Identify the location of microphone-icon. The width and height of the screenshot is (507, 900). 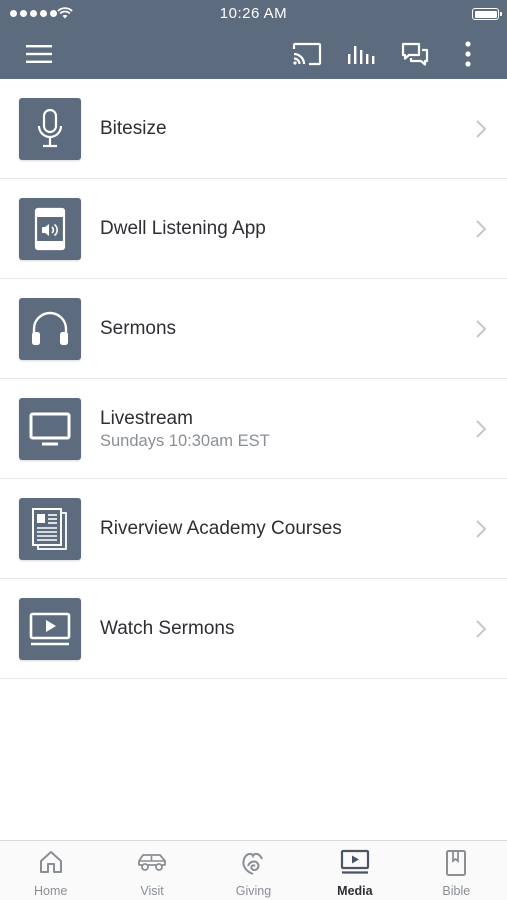
(50, 129).